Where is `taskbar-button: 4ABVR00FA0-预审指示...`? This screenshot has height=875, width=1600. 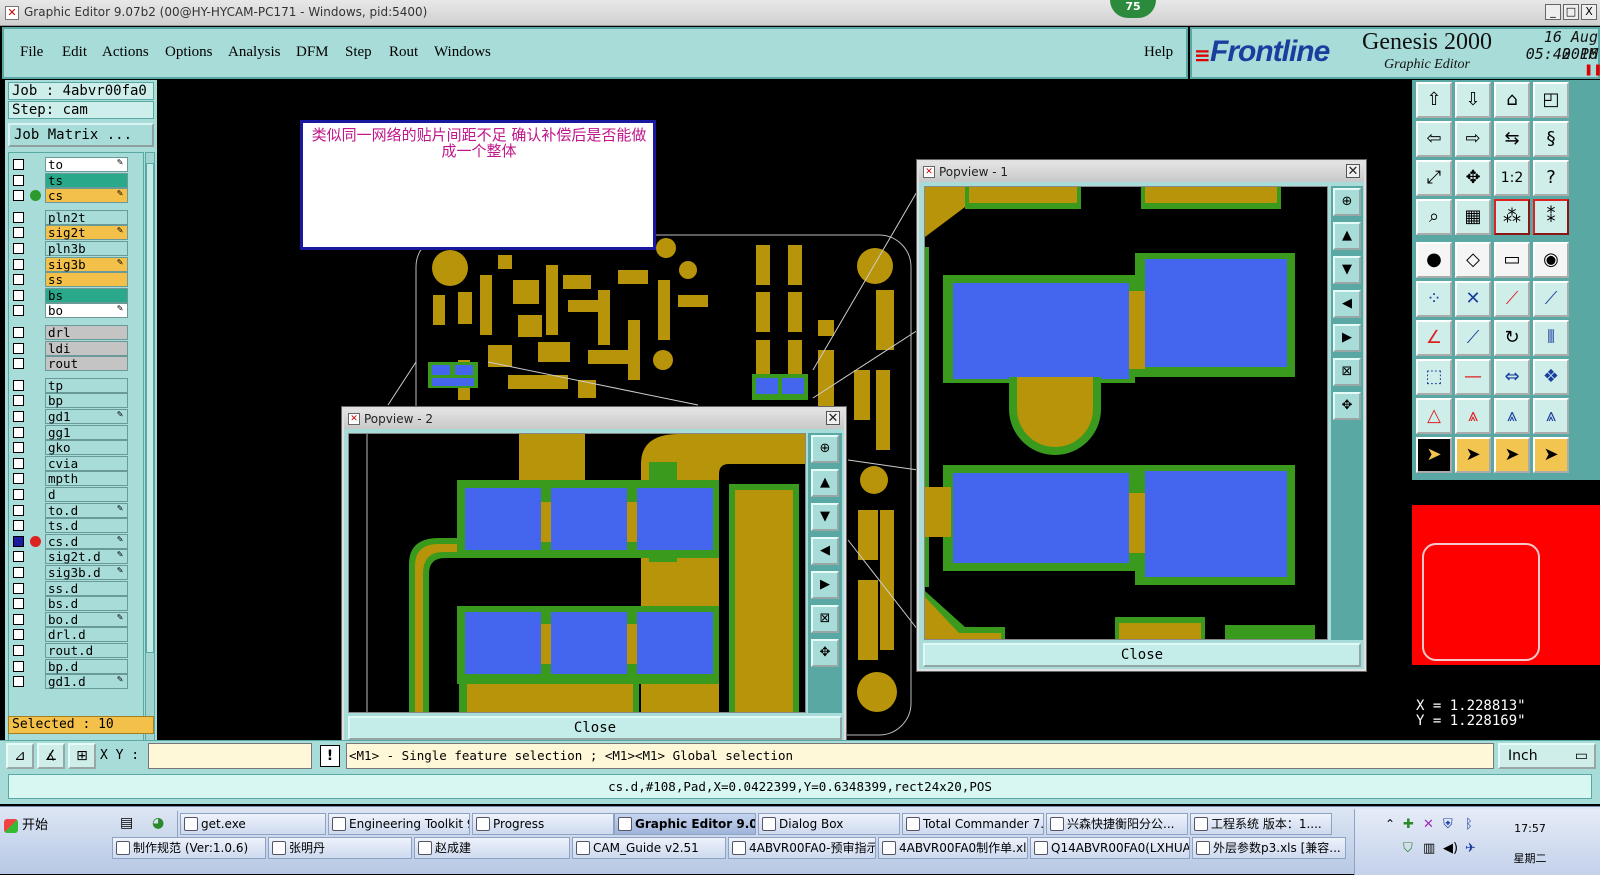 taskbar-button: 4ABVR00FA0-预审指示... is located at coordinates (802, 848).